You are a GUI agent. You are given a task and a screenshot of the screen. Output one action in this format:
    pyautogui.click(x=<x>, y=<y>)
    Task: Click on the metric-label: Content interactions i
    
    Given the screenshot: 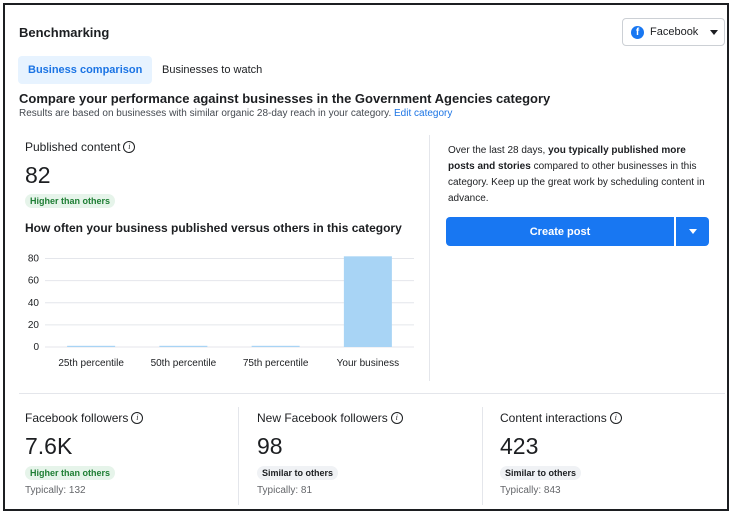 What is the action you would take?
    pyautogui.click(x=561, y=418)
    